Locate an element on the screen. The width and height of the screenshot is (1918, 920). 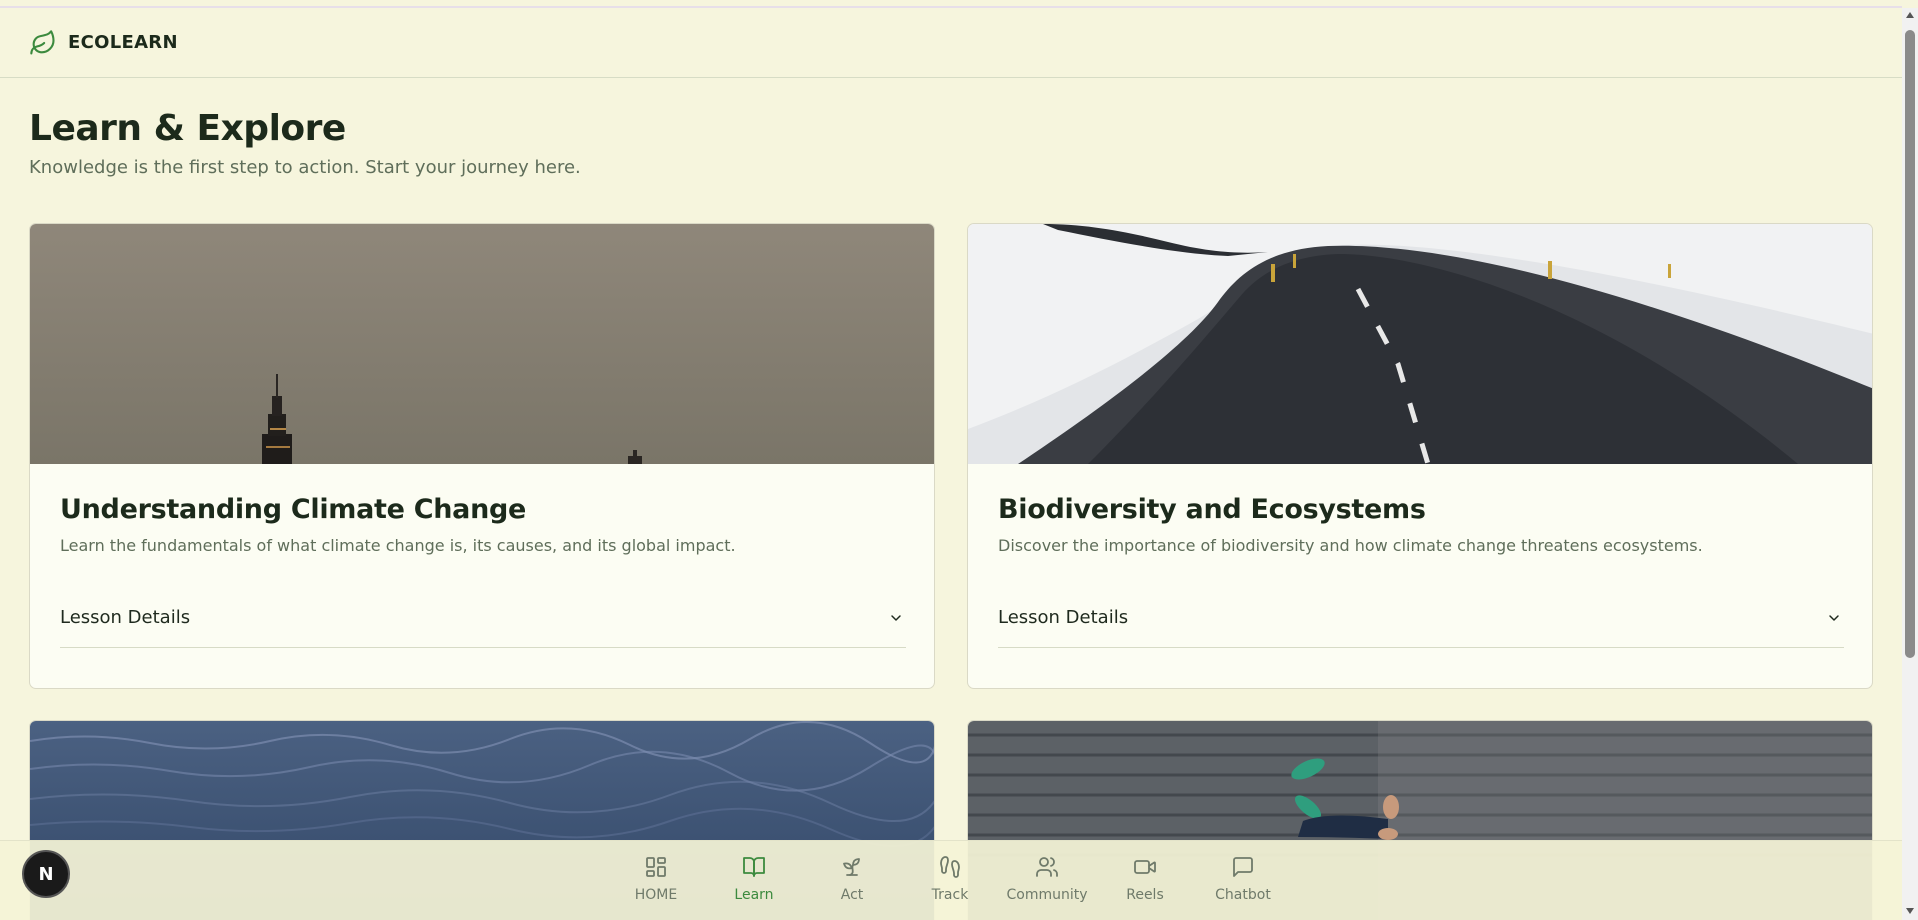
nav-label: Community is located at coordinates (1047, 895).